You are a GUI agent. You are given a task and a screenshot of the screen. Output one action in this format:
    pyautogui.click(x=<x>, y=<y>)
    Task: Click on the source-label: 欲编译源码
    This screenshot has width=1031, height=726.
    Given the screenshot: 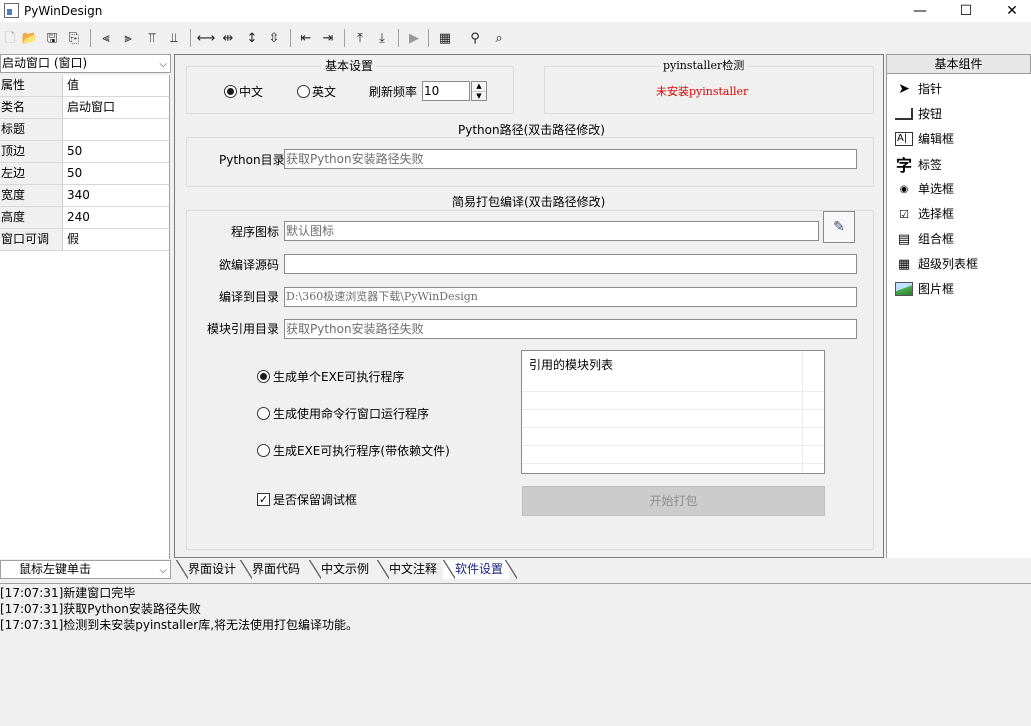 What is the action you would take?
    pyautogui.click(x=249, y=265)
    